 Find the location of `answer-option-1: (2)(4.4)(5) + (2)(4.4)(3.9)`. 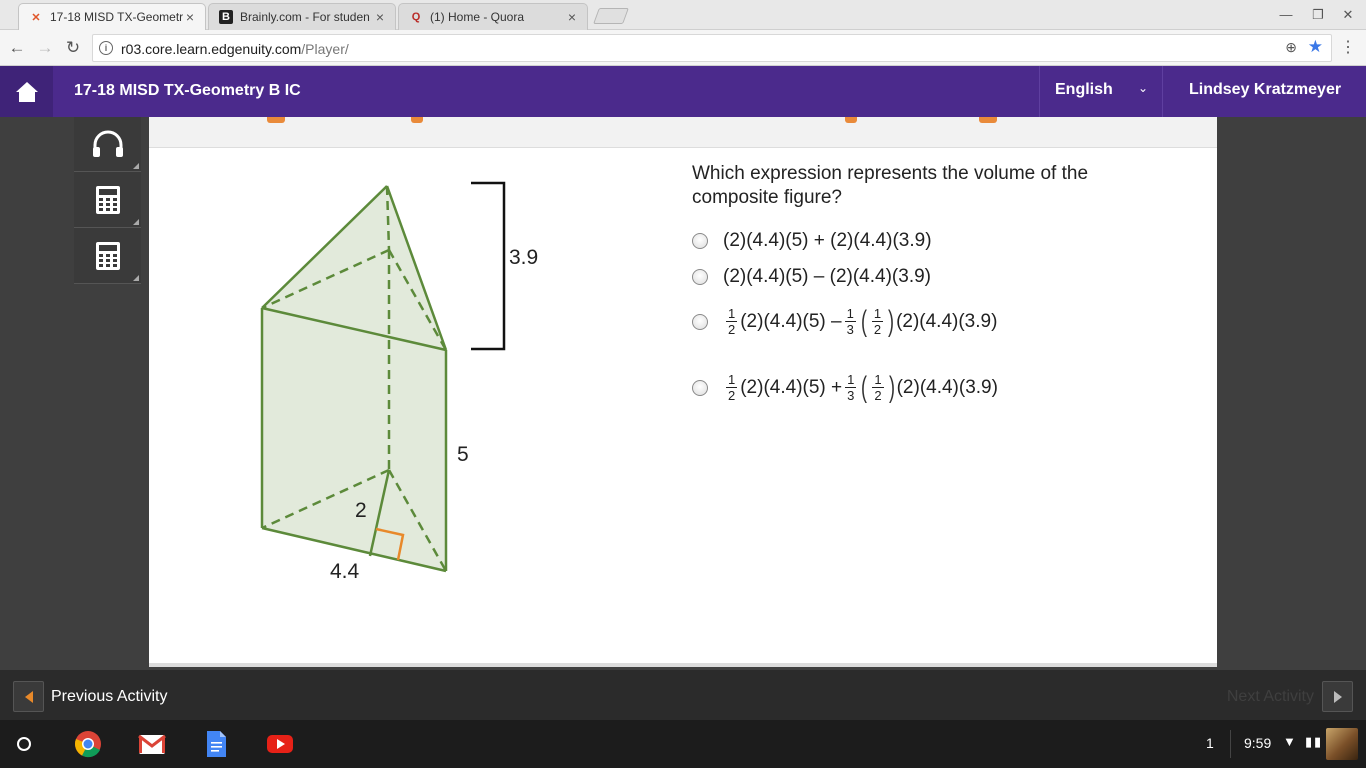

answer-option-1: (2)(4.4)(5) + (2)(4.4)(3.9) is located at coordinates (812, 241).